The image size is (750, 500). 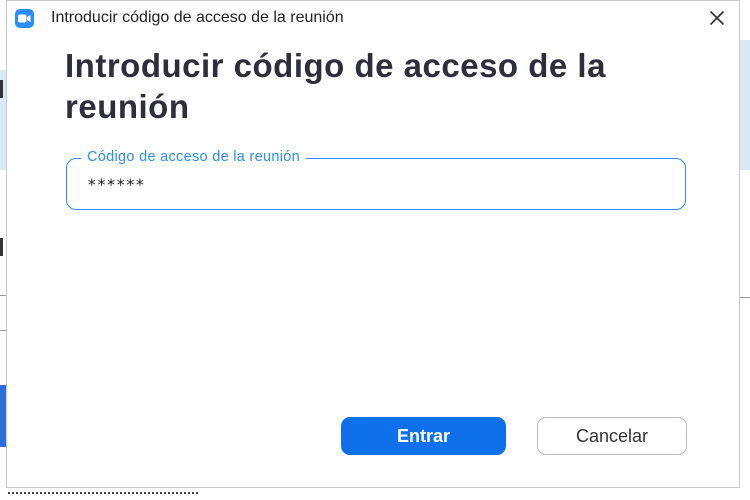 I want to click on passcode-field: Código de acceso de la reunión, so click(x=376, y=179).